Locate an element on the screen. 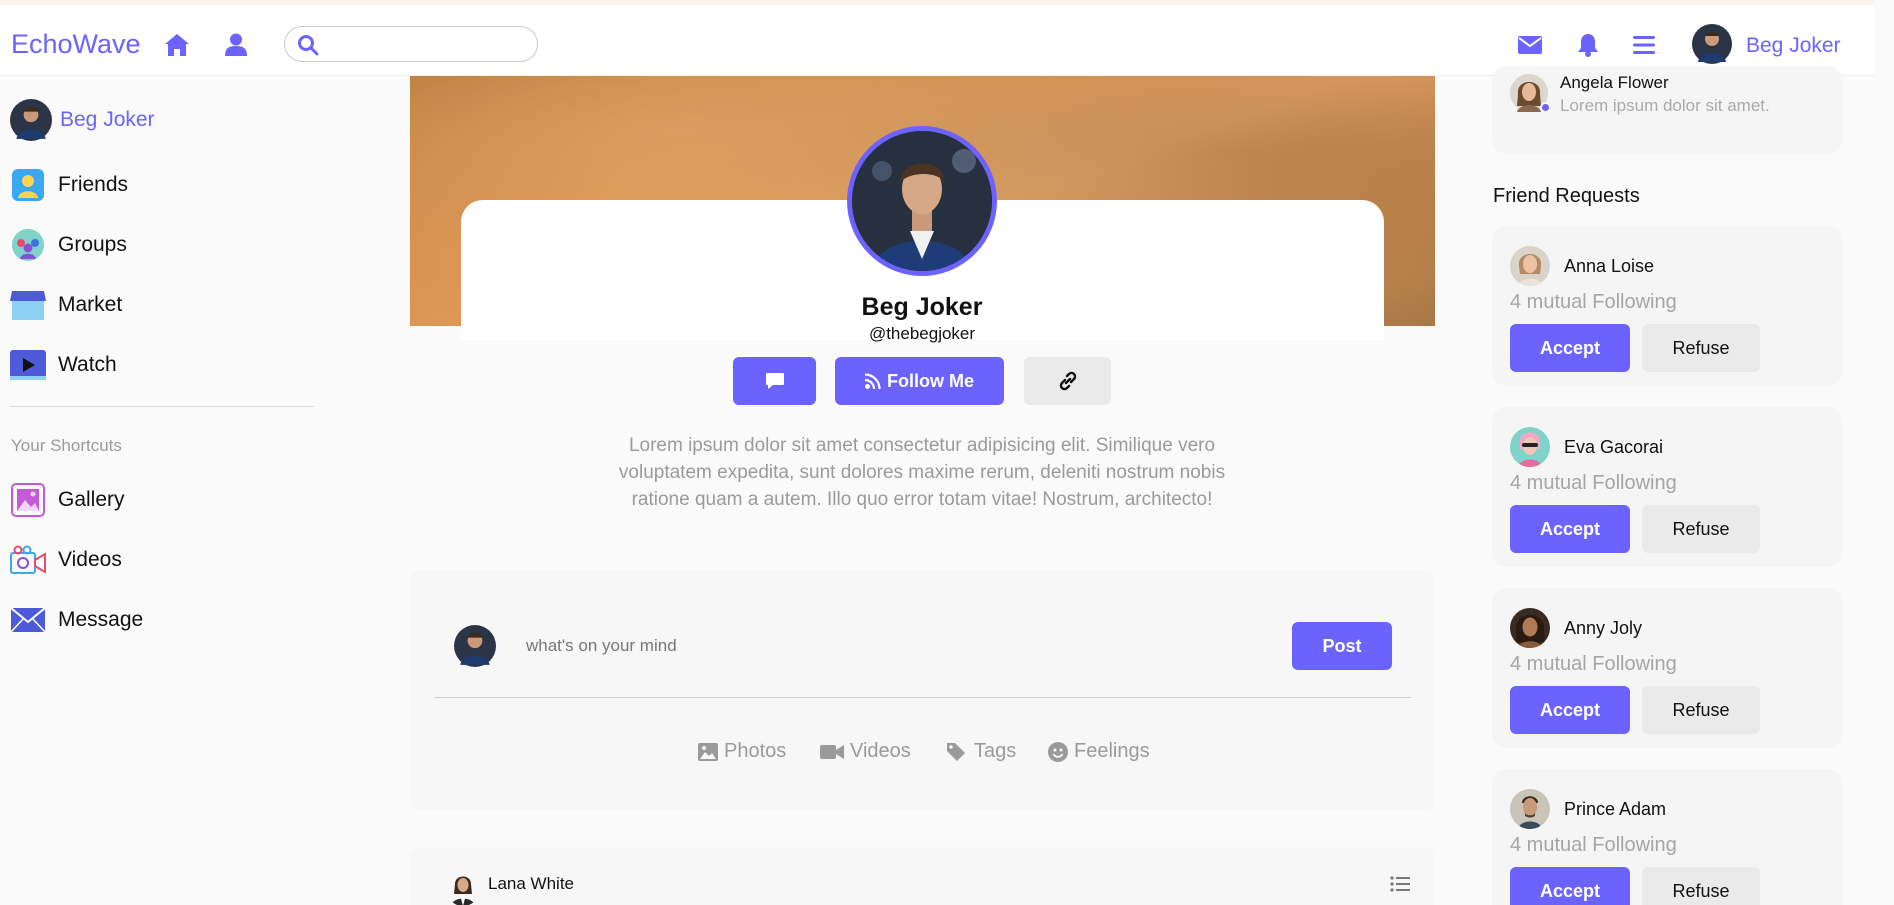  copy-link-button is located at coordinates (1067, 381).